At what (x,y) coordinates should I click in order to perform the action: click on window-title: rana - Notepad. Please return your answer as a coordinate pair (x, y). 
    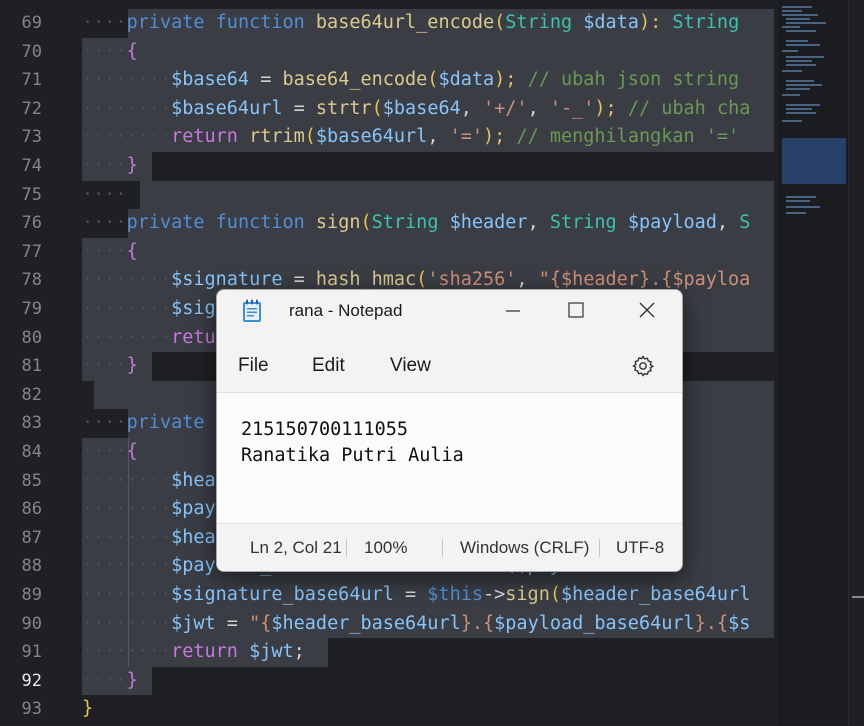
    Looking at the image, I should click on (346, 310).